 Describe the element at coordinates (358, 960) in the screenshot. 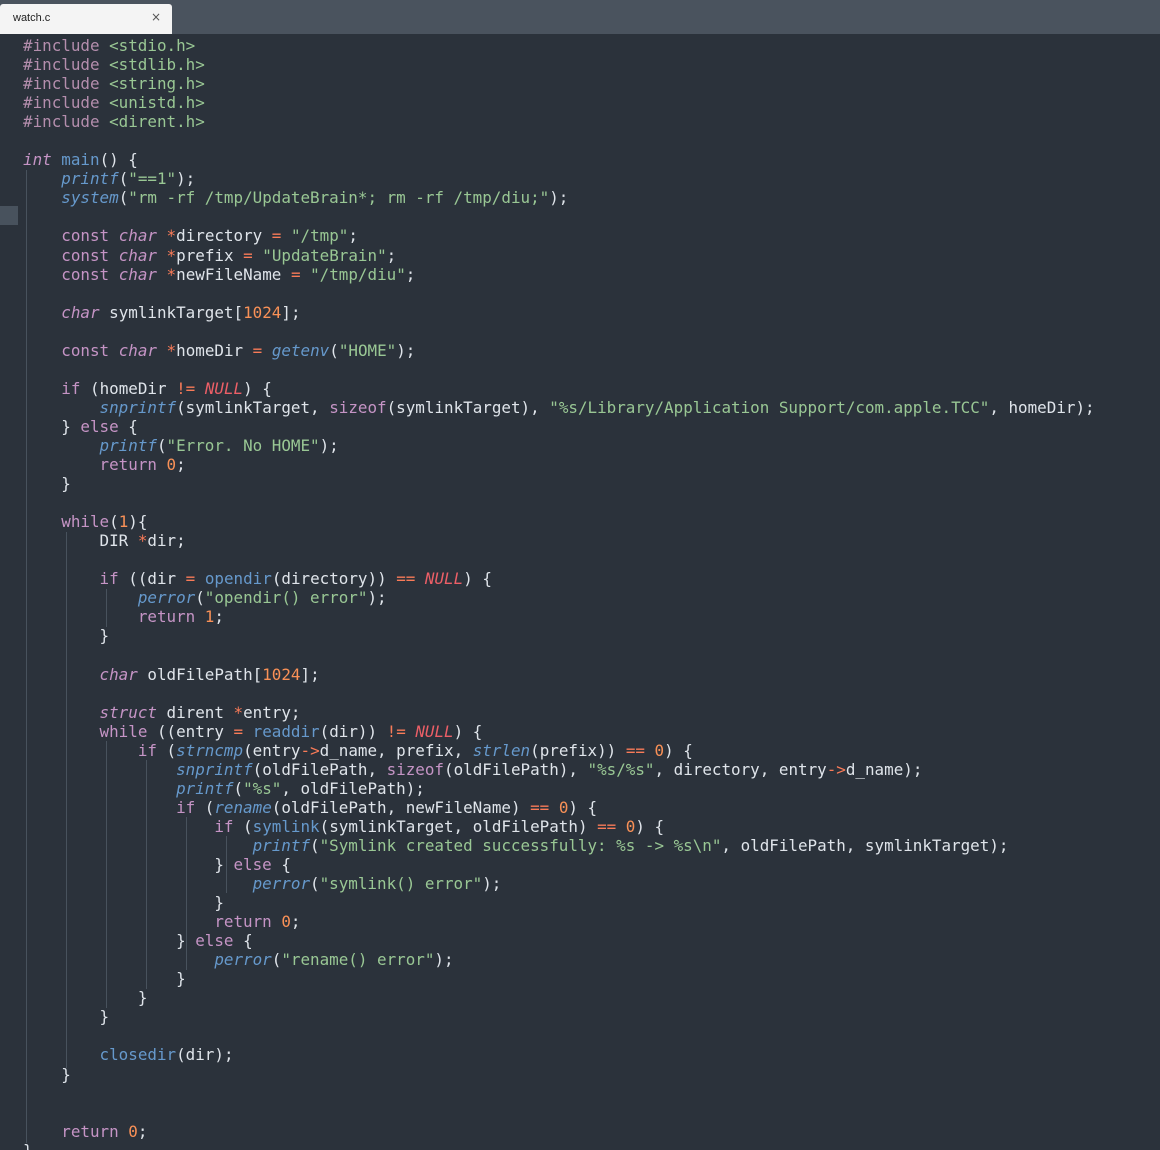

I see `code-token: "rename() error"` at that location.